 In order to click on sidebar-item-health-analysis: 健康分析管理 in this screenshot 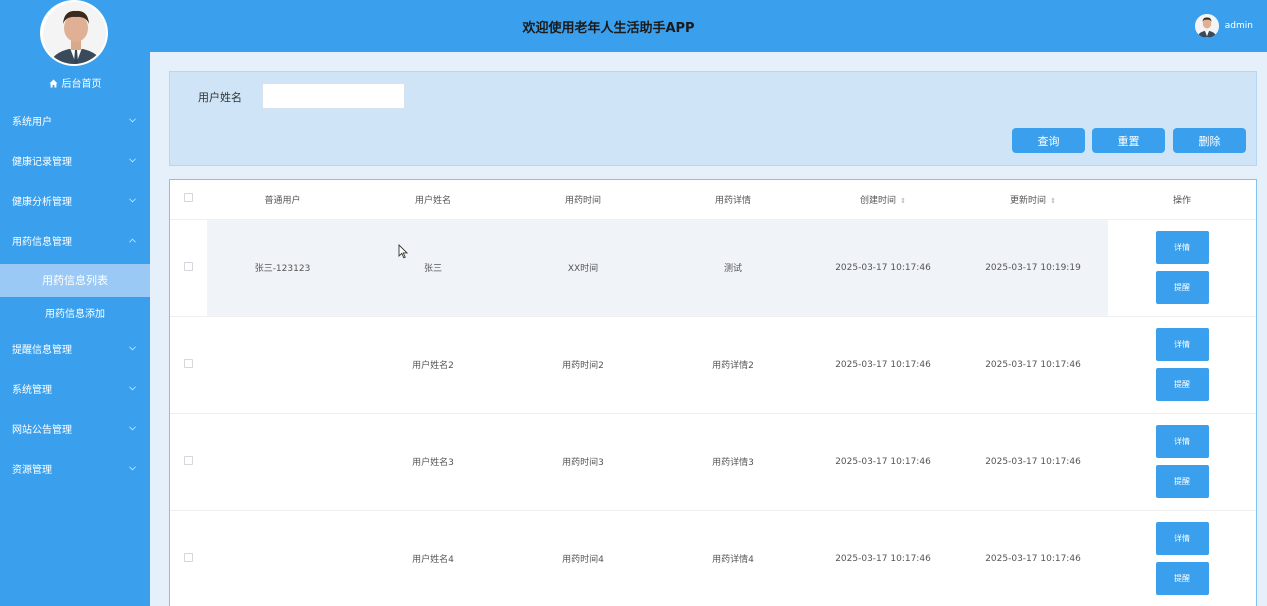, I will do `click(75, 203)`.